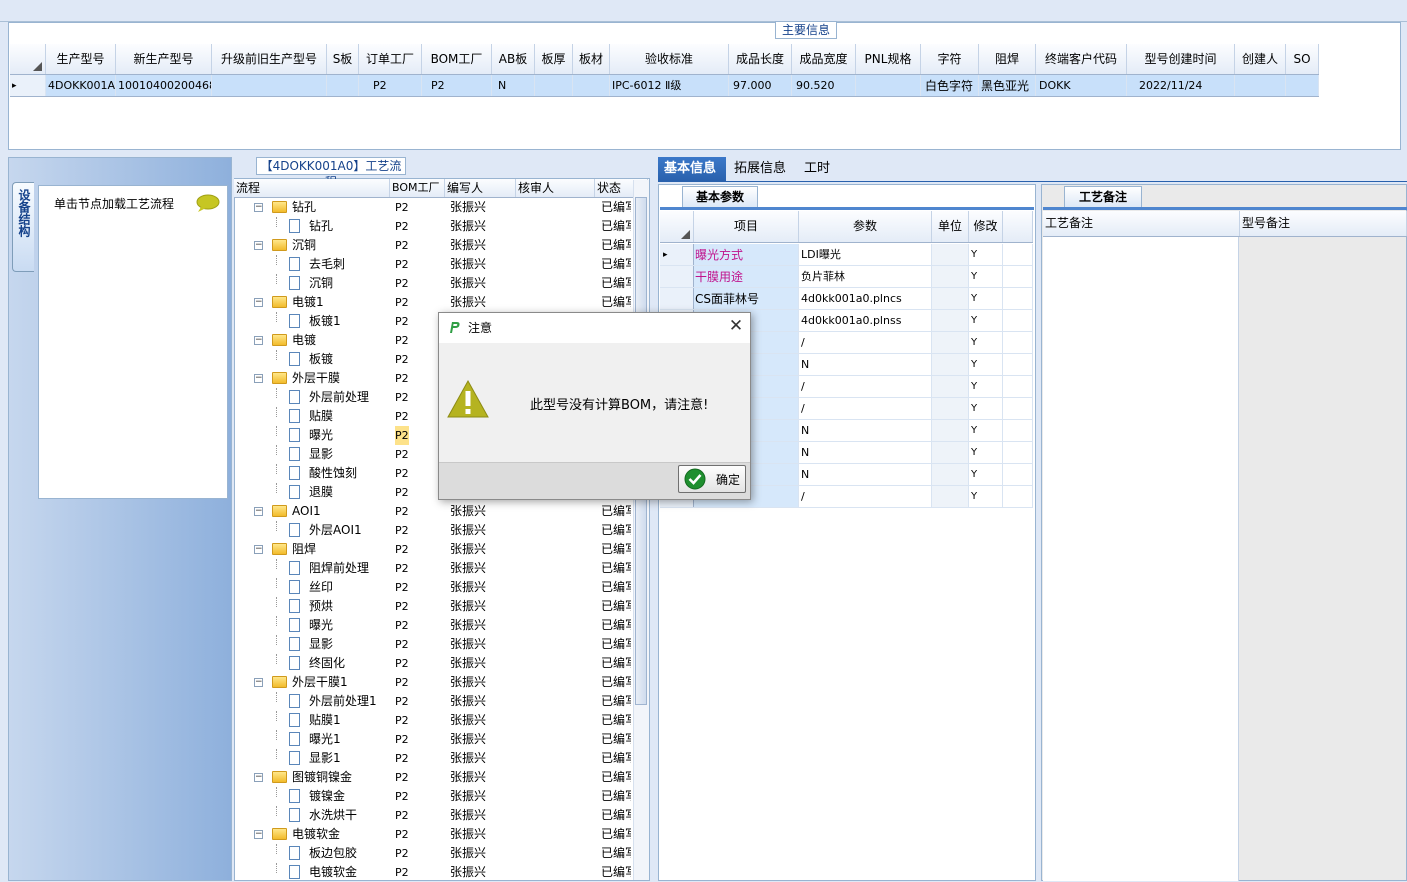  What do you see at coordinates (554, 59) in the screenshot?
I see `col-header: 板厚` at bounding box center [554, 59].